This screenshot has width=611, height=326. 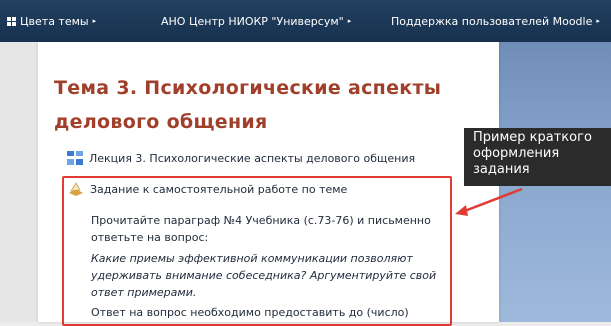 I want to click on page-icon, so click(x=75, y=158).